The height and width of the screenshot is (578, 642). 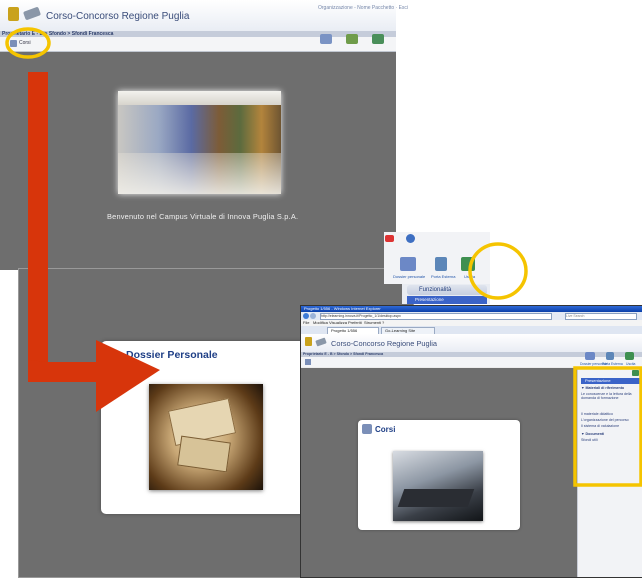 What do you see at coordinates (607, 426) in the screenshot?
I see `highlight-sidepanel` at bounding box center [607, 426].